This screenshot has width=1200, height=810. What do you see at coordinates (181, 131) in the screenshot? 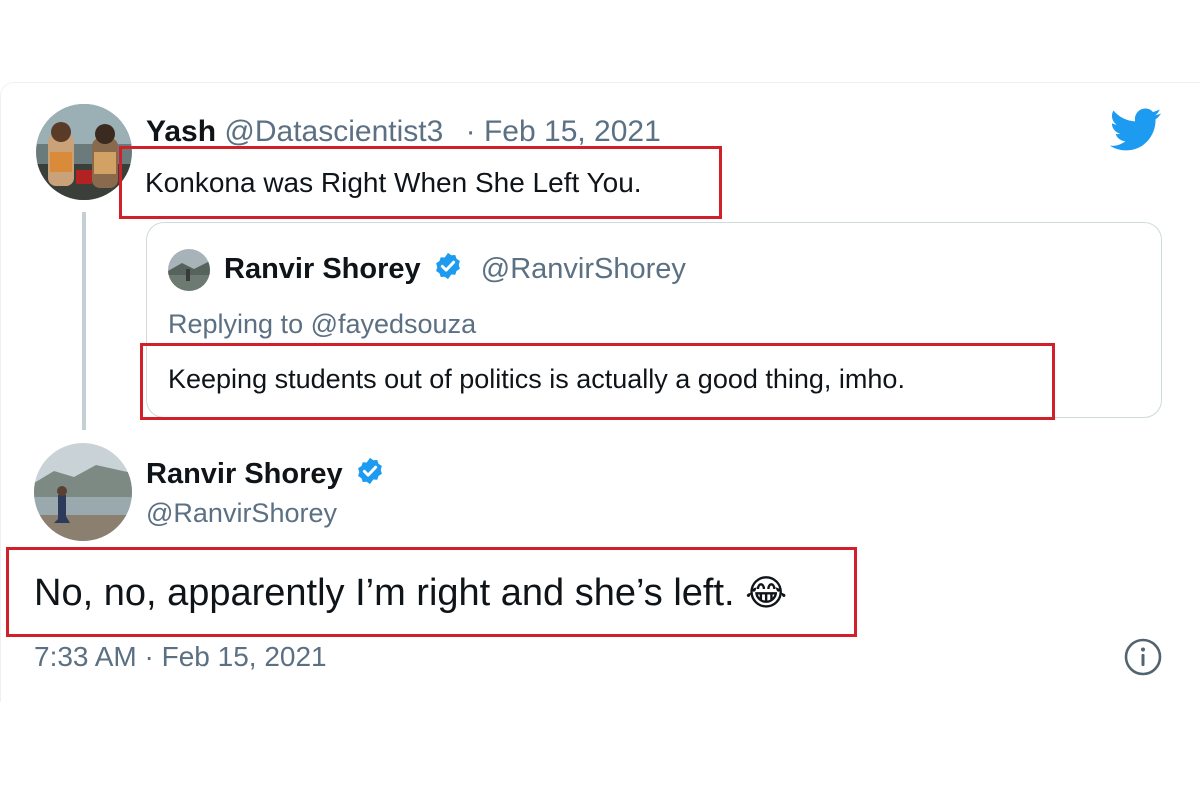
I see `reply-author-name: Yash` at bounding box center [181, 131].